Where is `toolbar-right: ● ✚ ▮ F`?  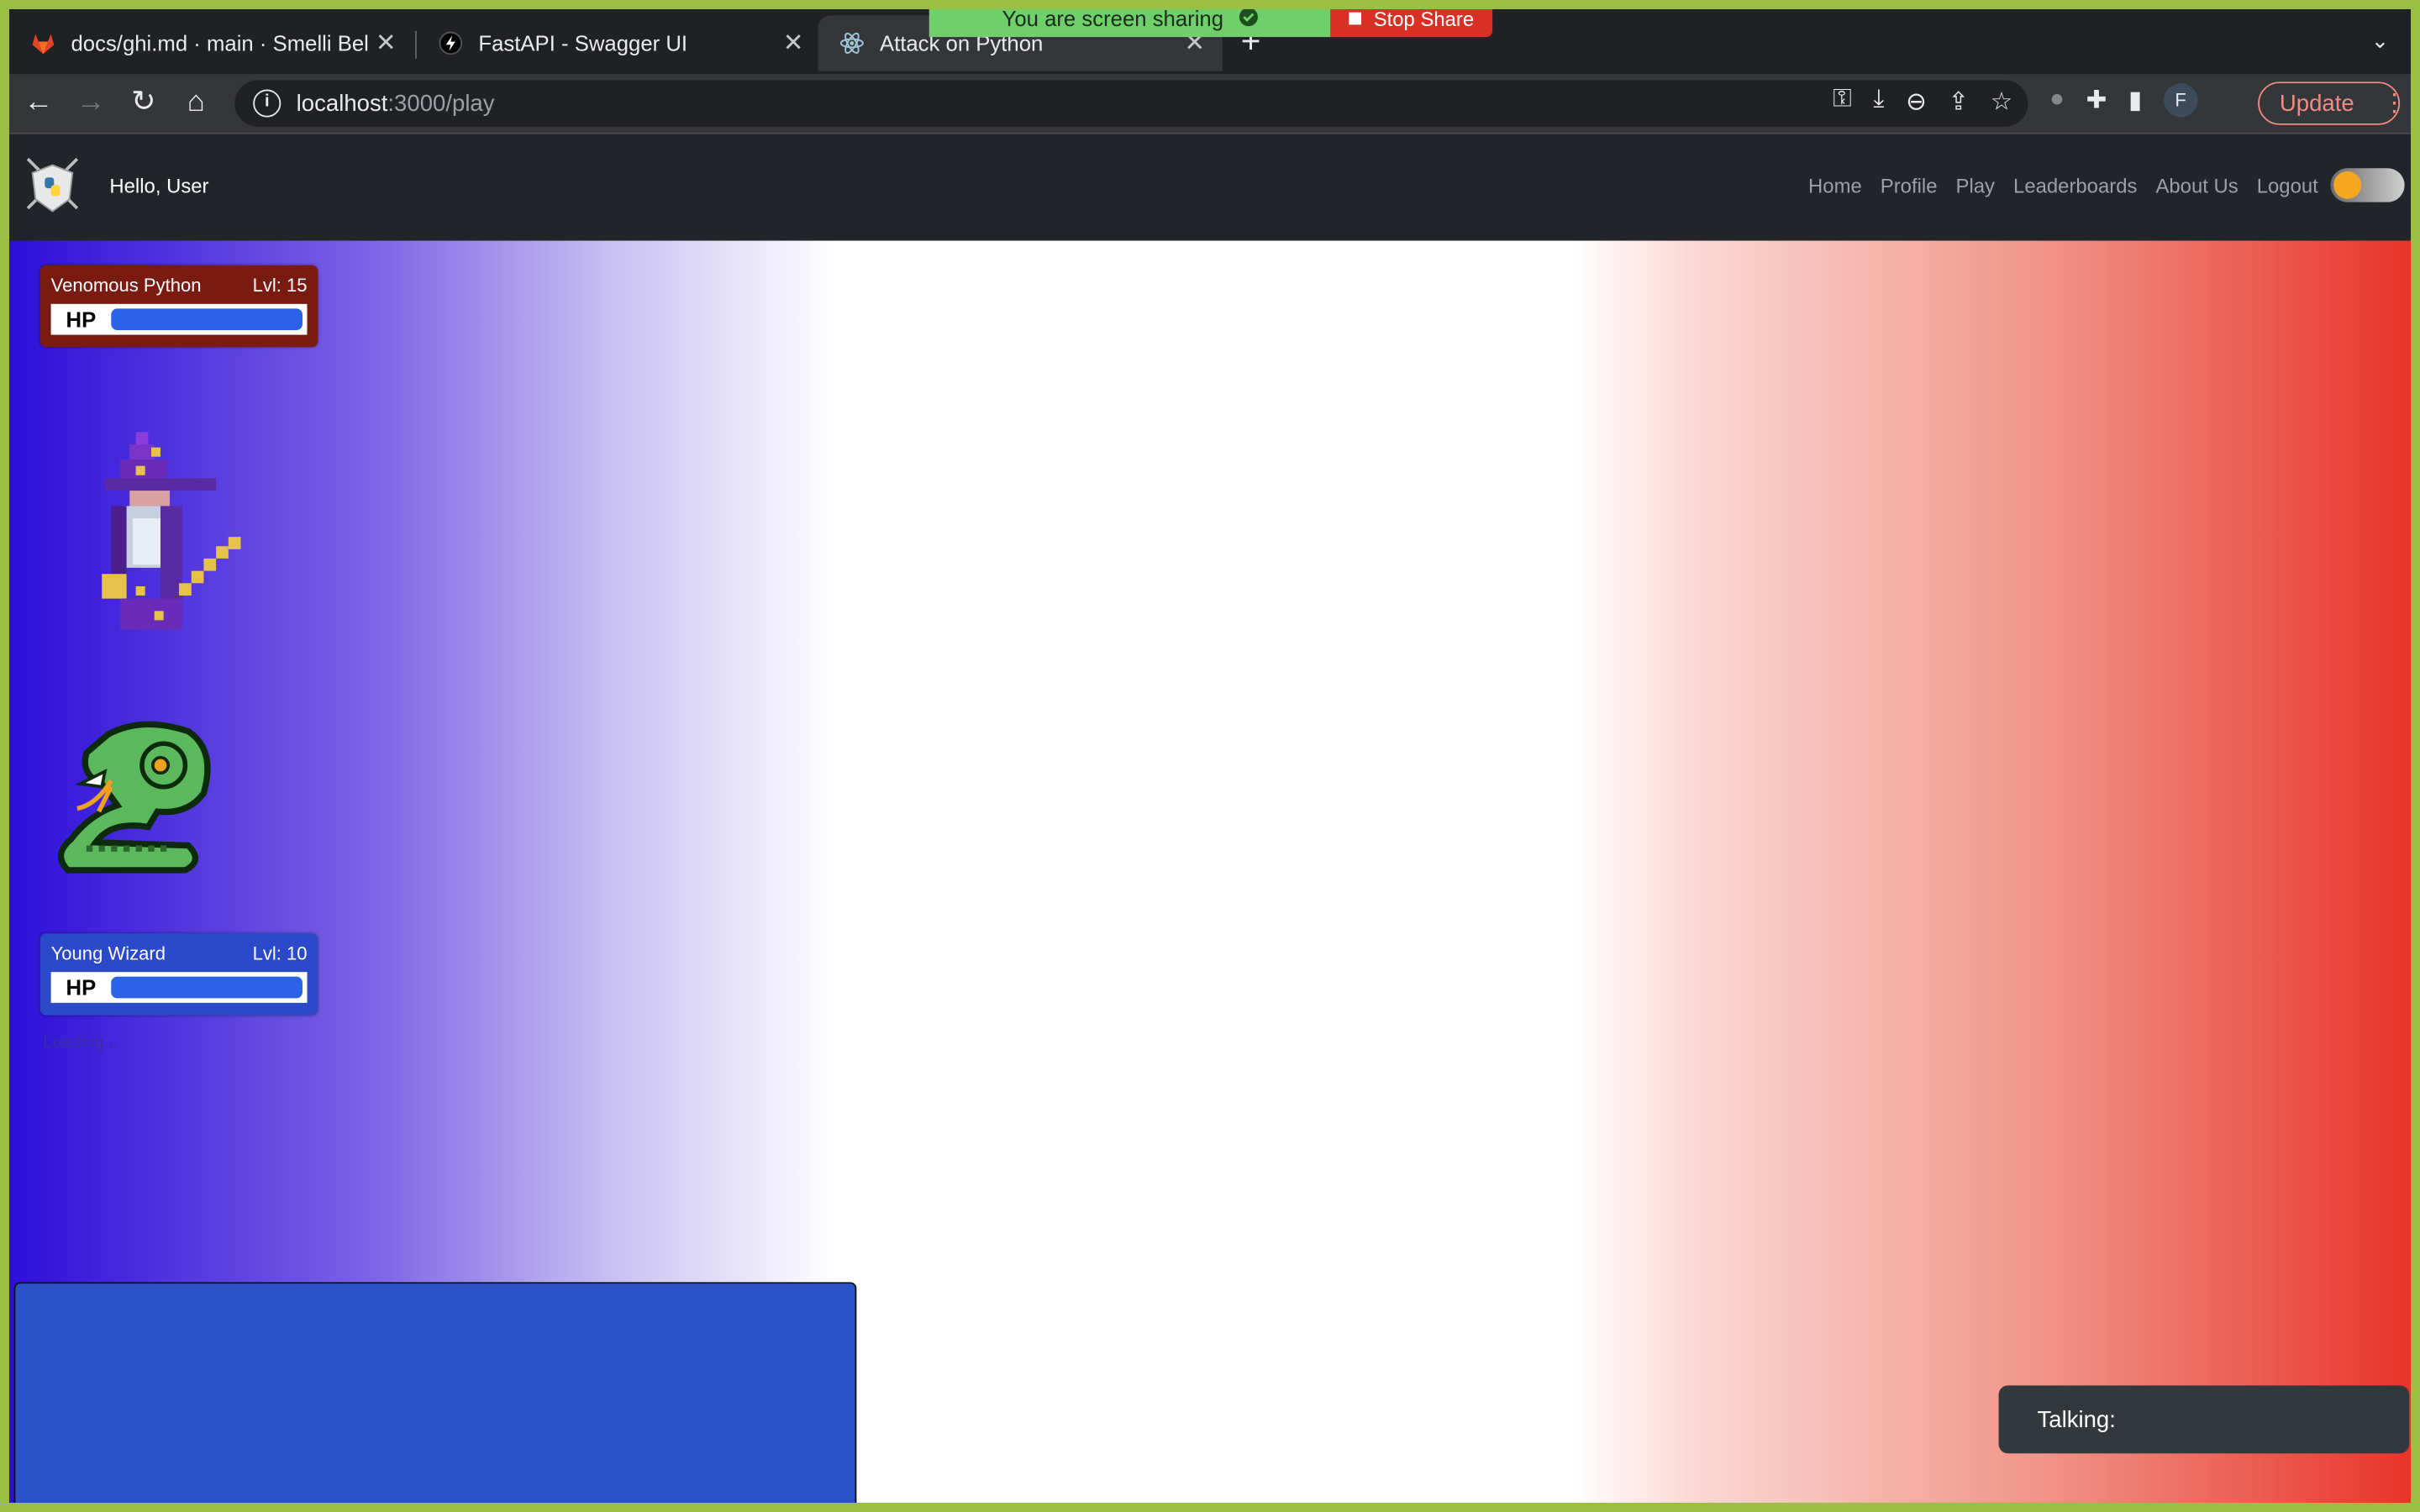
toolbar-right: ● ✚ ▮ F is located at coordinates (2123, 100).